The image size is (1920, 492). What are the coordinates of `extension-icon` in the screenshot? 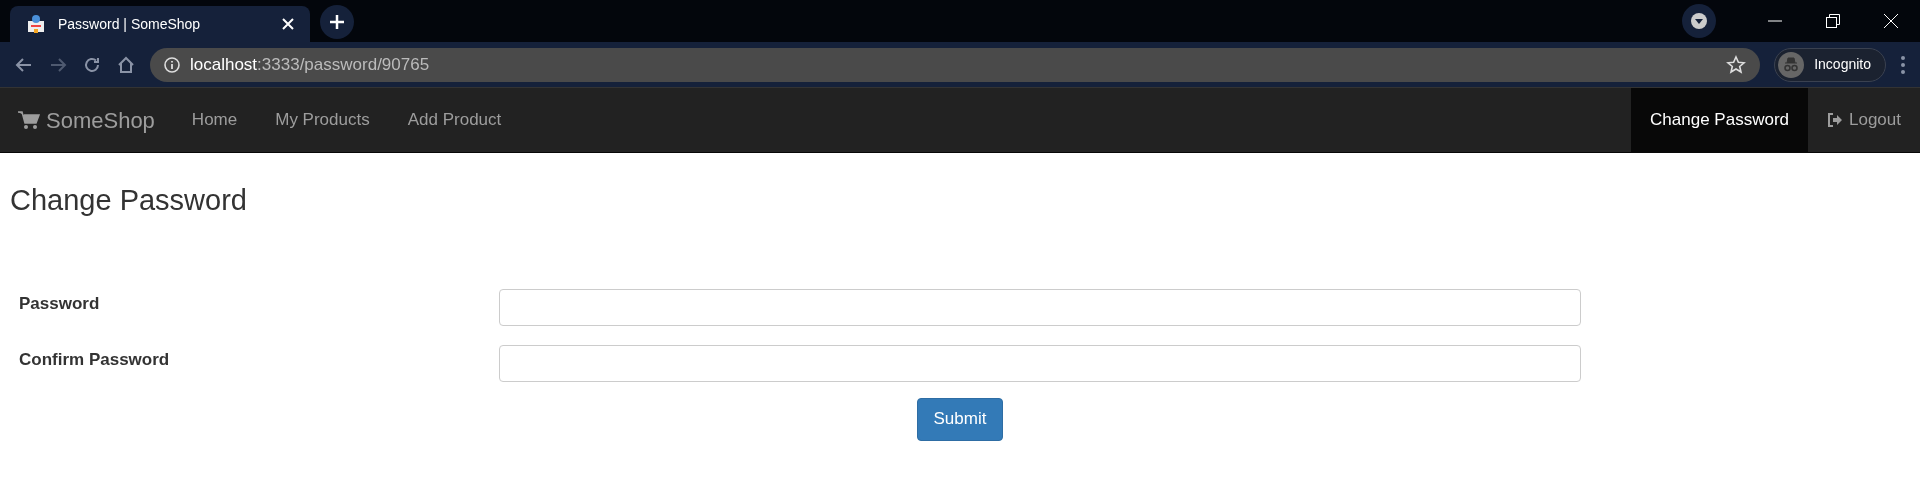 It's located at (1699, 21).